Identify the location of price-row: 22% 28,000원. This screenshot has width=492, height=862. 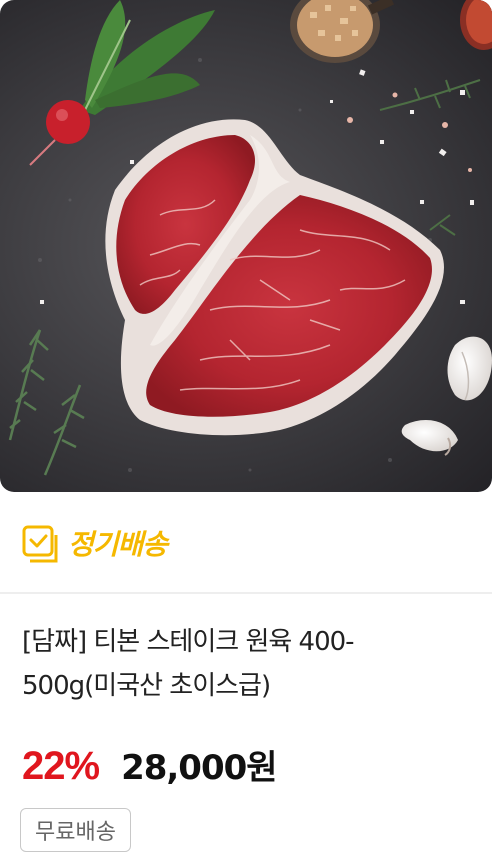
(150, 765).